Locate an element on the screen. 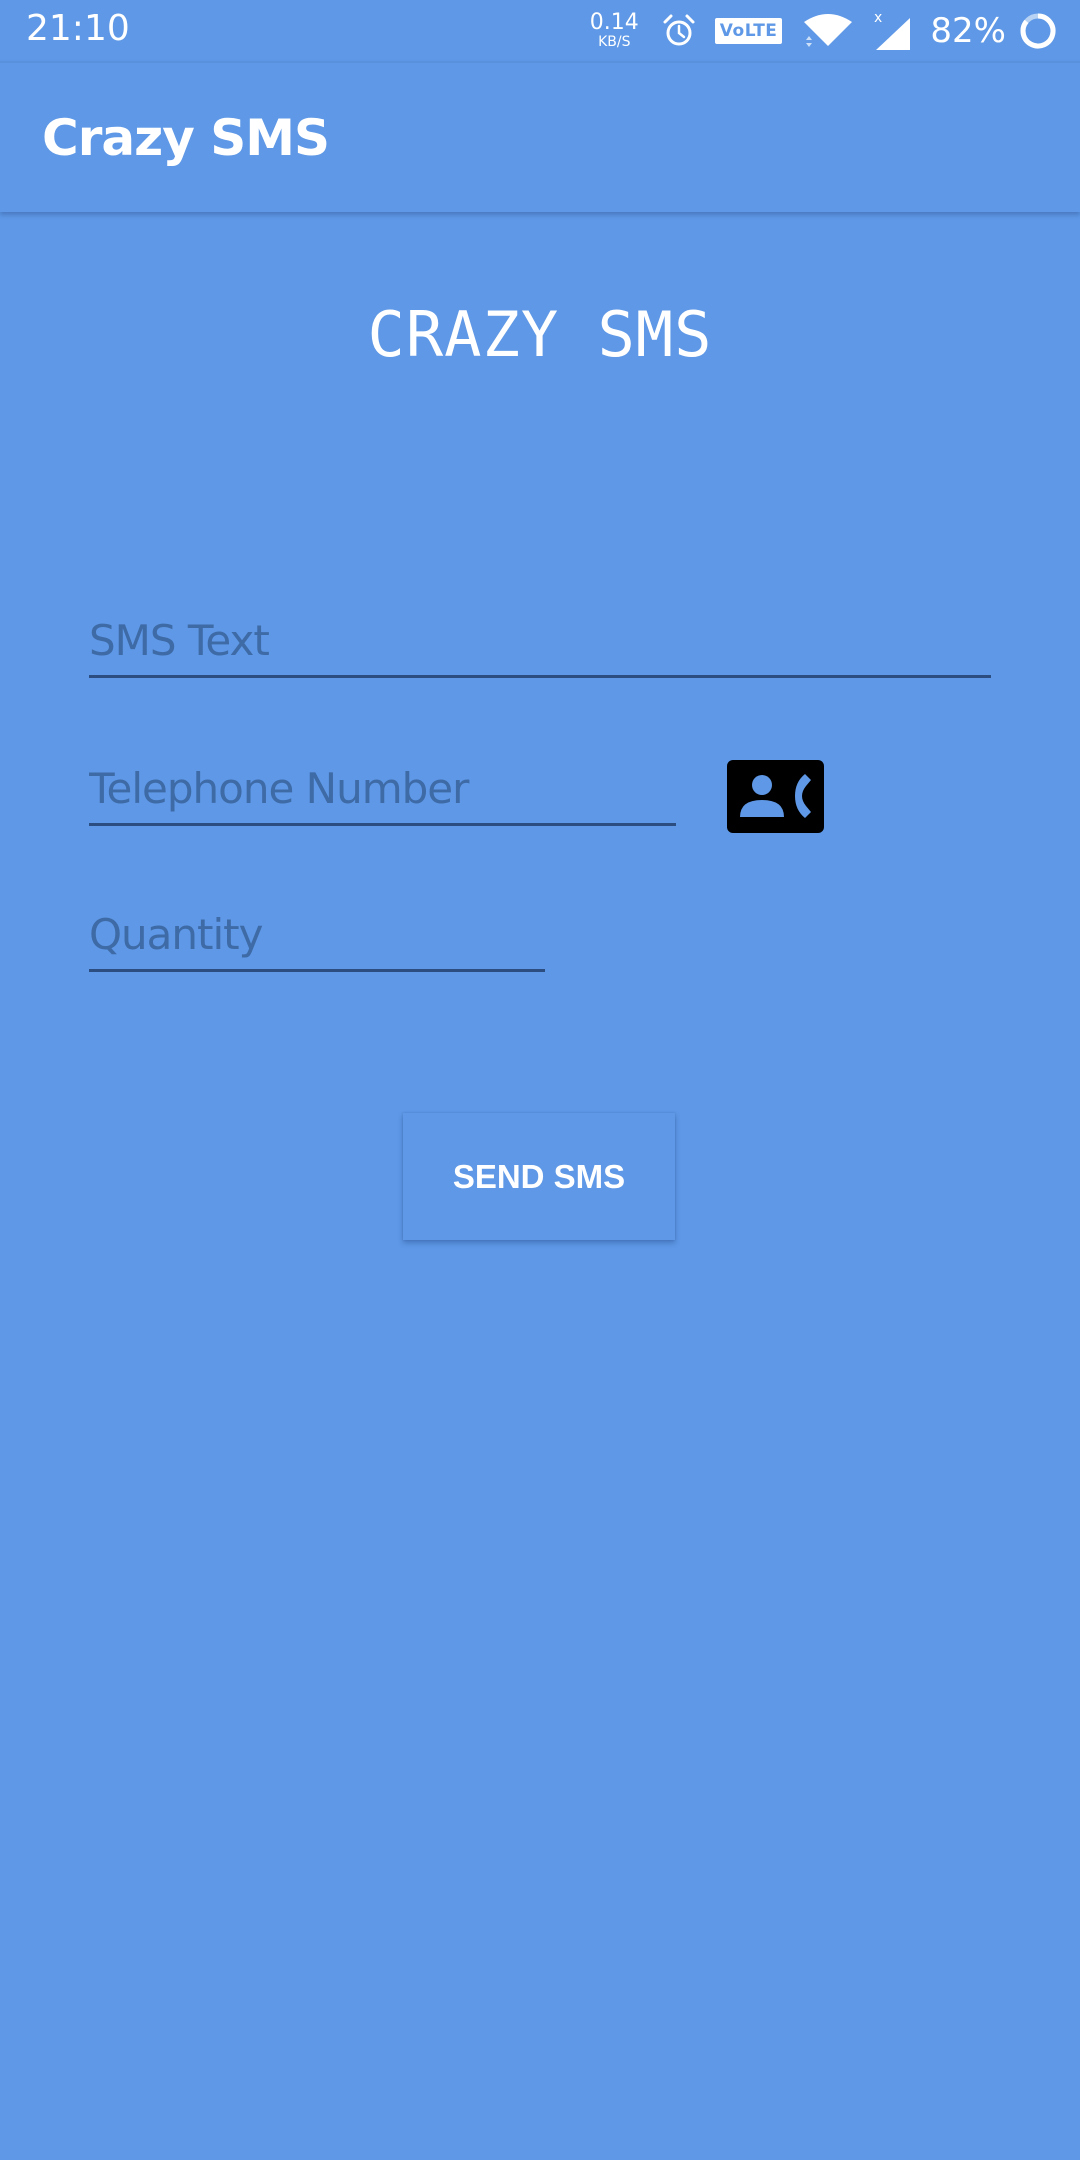 Image resolution: width=1080 pixels, height=2160 pixels. send-sms-button: SEND SMS is located at coordinates (539, 1176).